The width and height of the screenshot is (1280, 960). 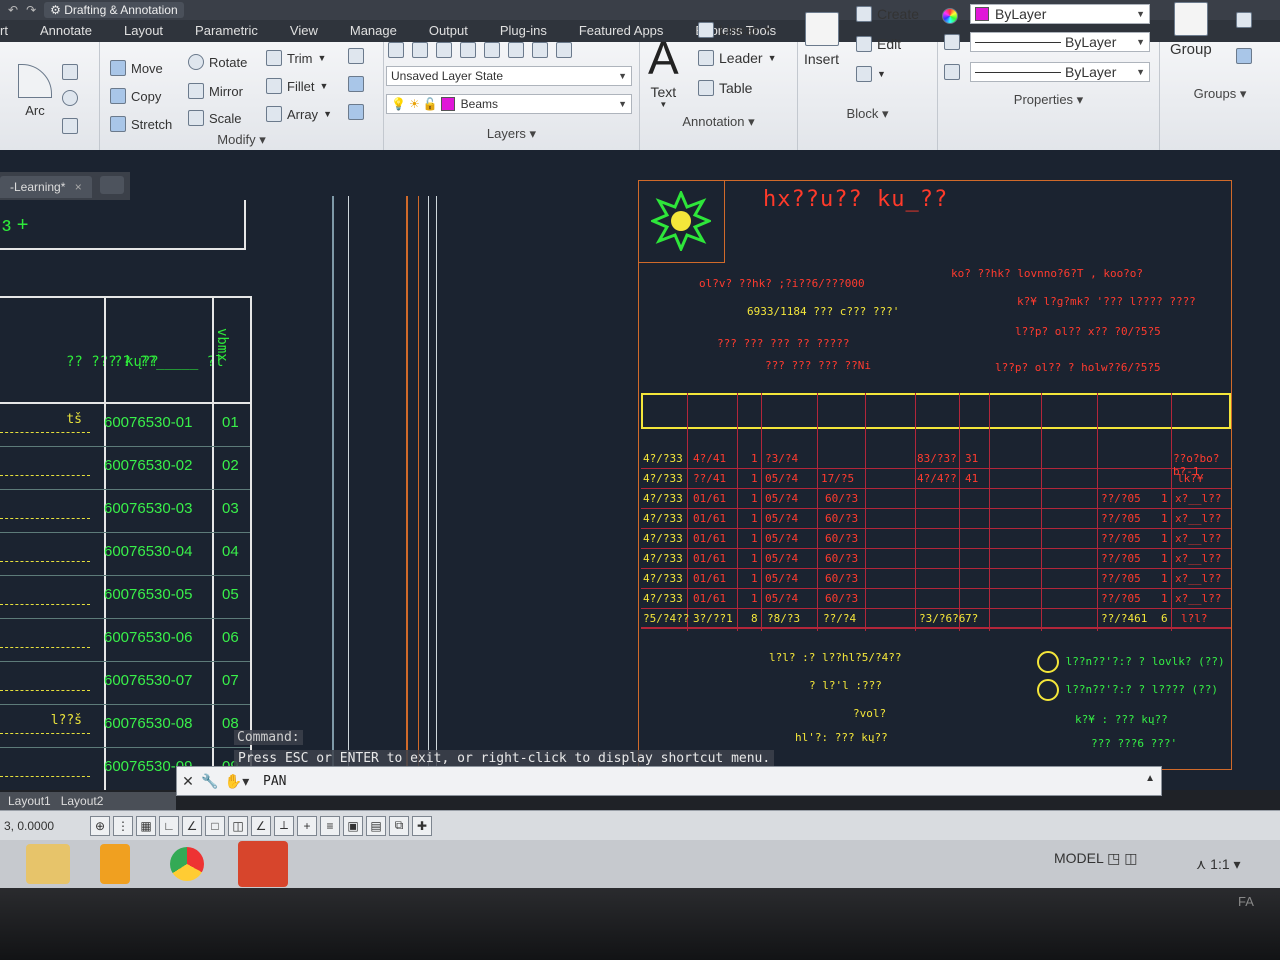 I want to click on transparency-icon: ▣, so click(x=353, y=825).